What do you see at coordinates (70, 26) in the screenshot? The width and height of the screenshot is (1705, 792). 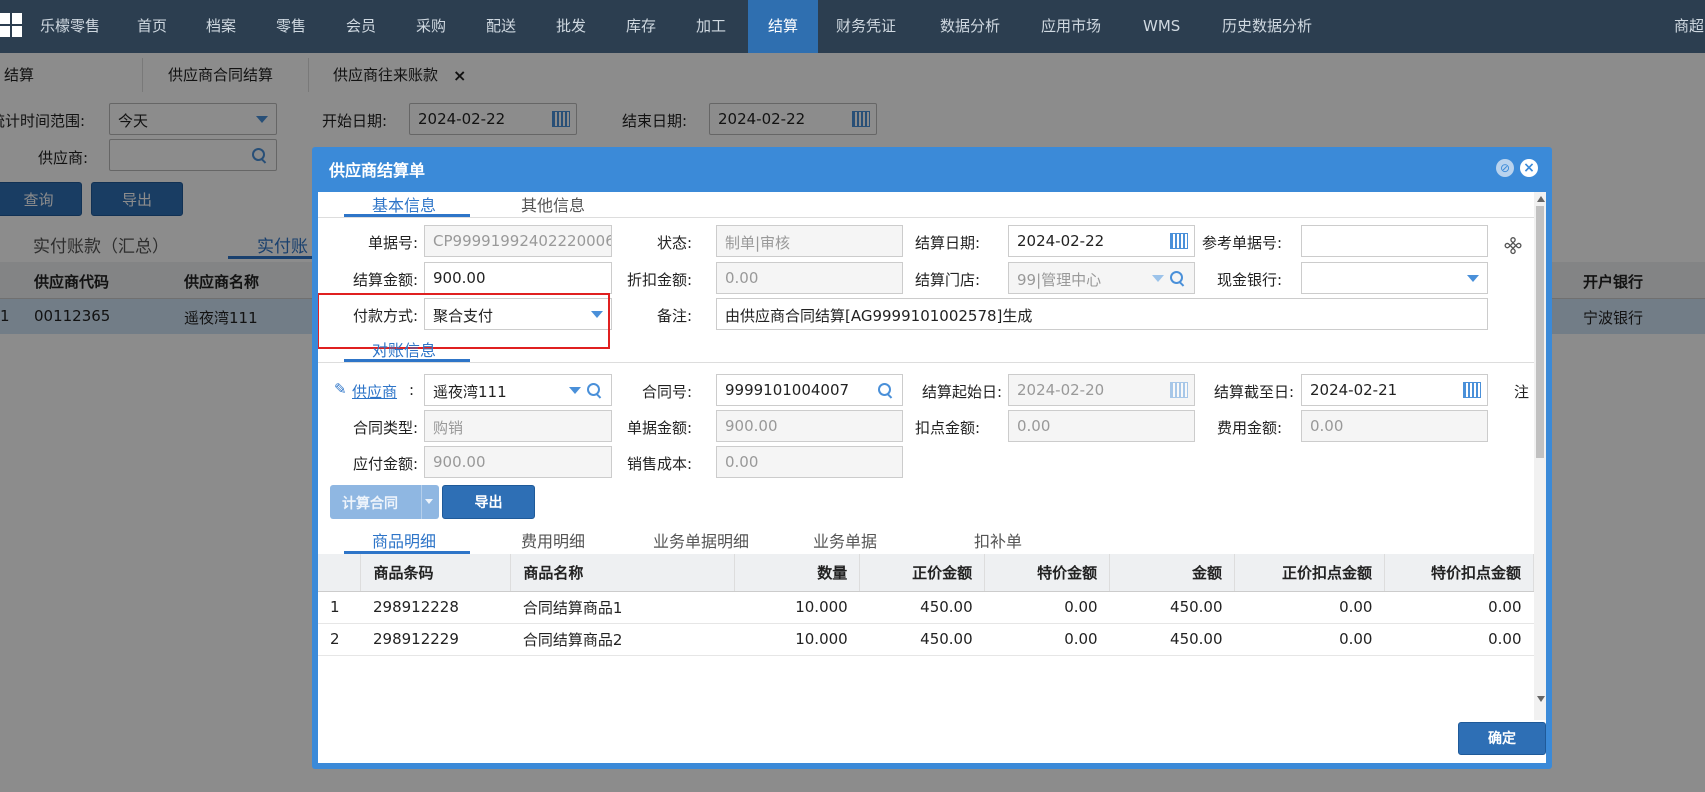 I see `nav-brand: 乐檬零售` at bounding box center [70, 26].